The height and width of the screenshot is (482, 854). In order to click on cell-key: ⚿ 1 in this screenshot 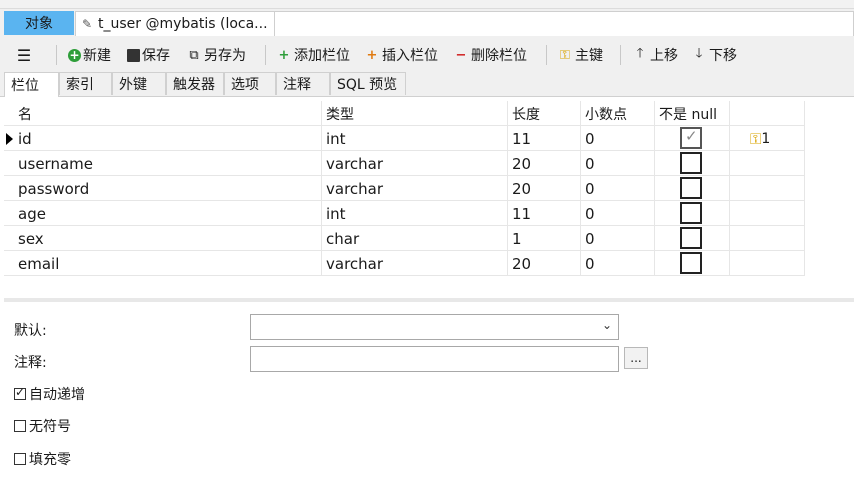, I will do `click(767, 138)`.